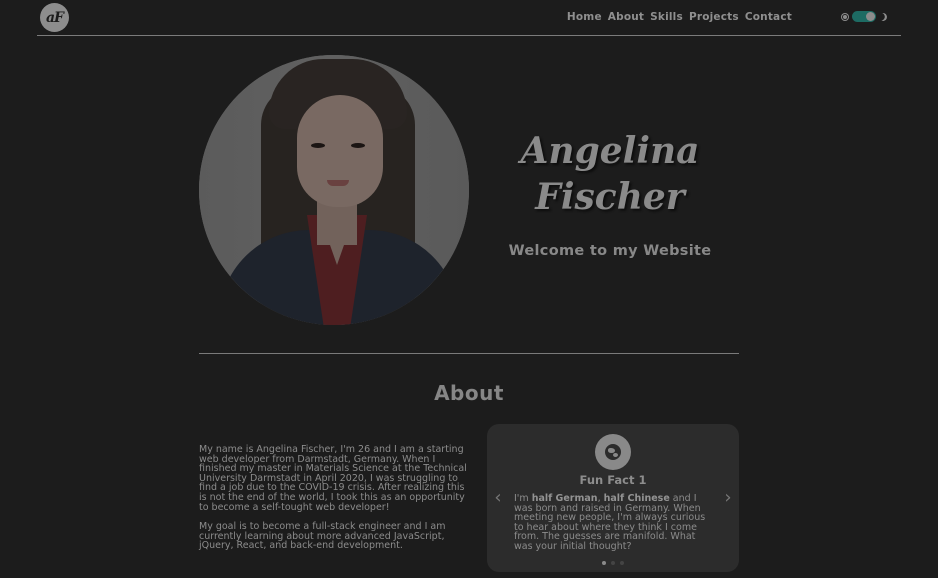  Describe the element at coordinates (610, 174) in the screenshot. I see `hero-name: Angelina Fischer` at that location.